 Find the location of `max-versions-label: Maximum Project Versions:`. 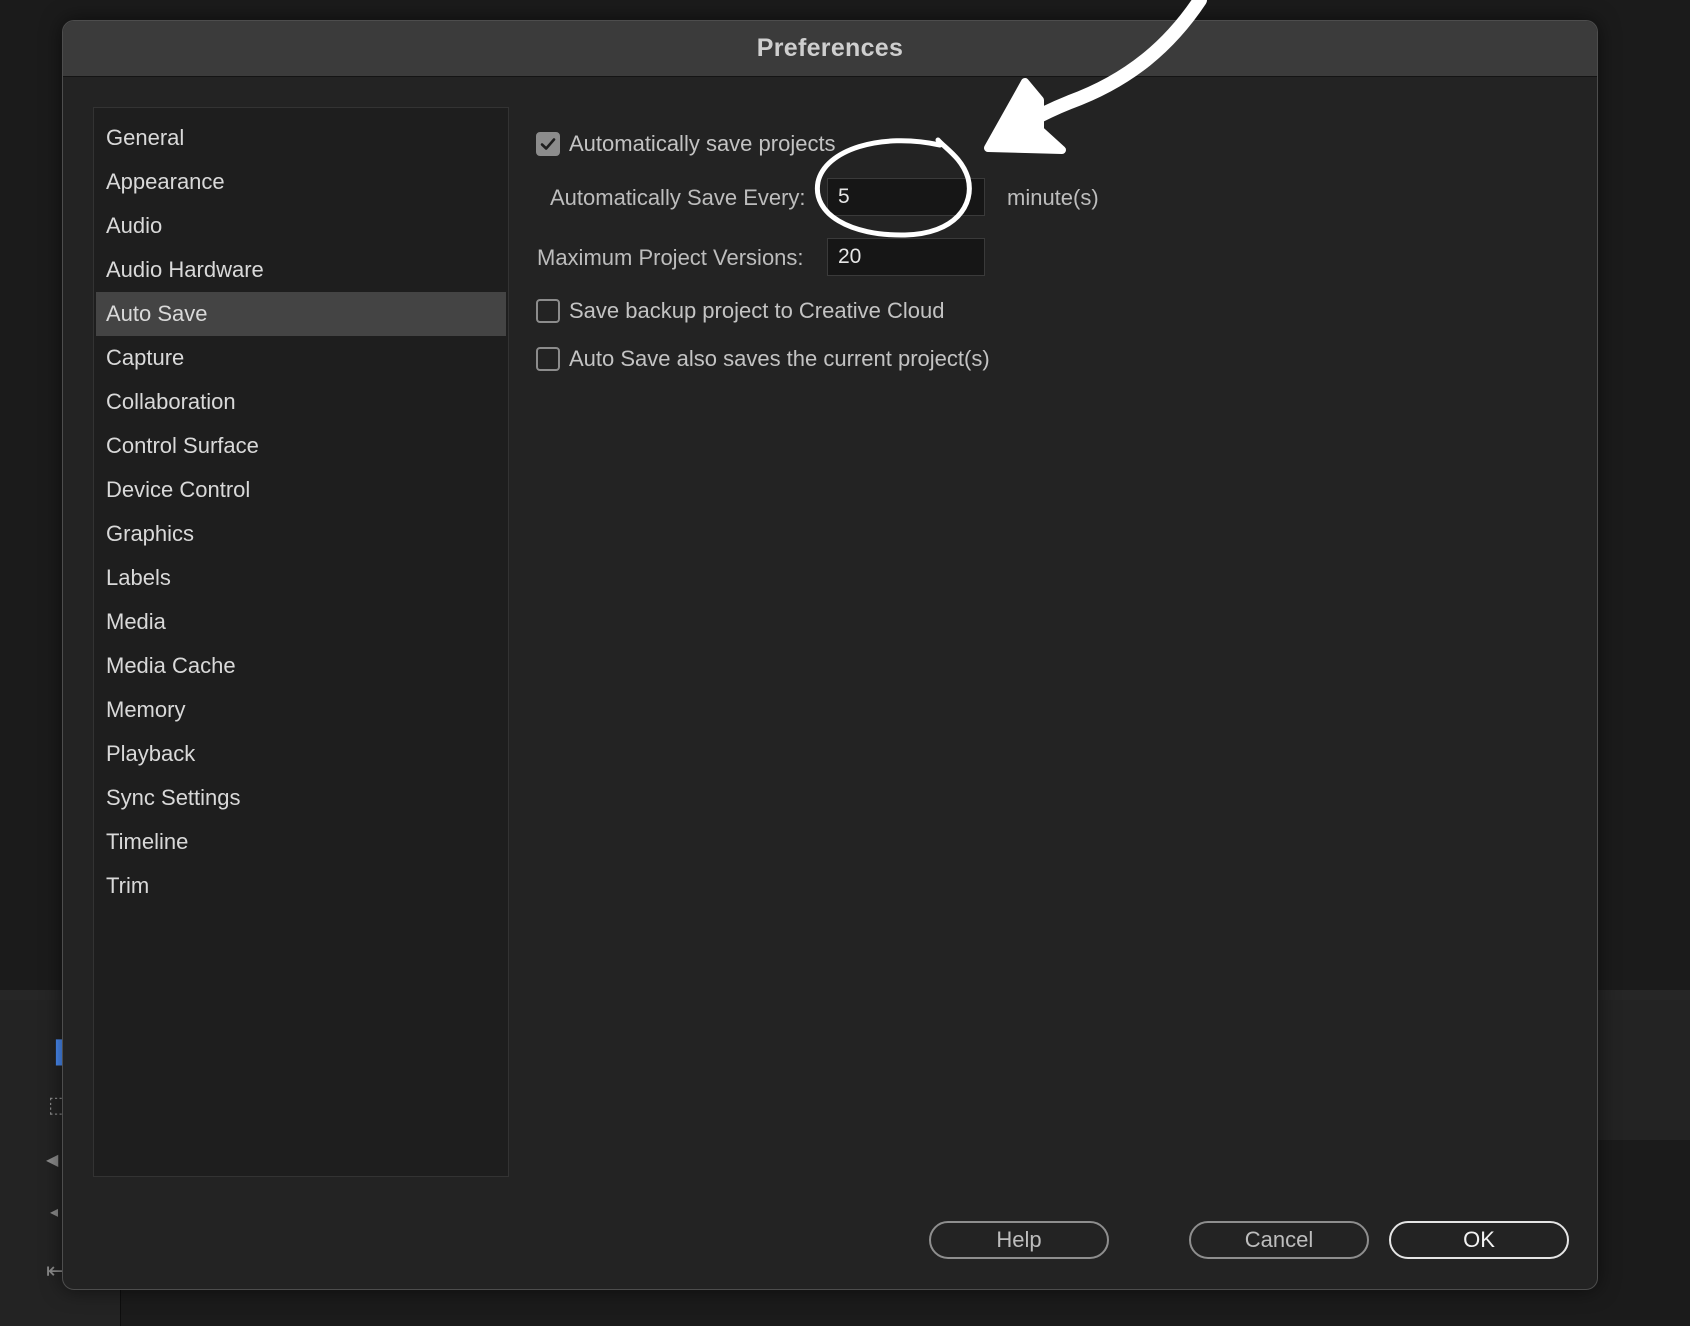

max-versions-label: Maximum Project Versions: is located at coordinates (670, 257).